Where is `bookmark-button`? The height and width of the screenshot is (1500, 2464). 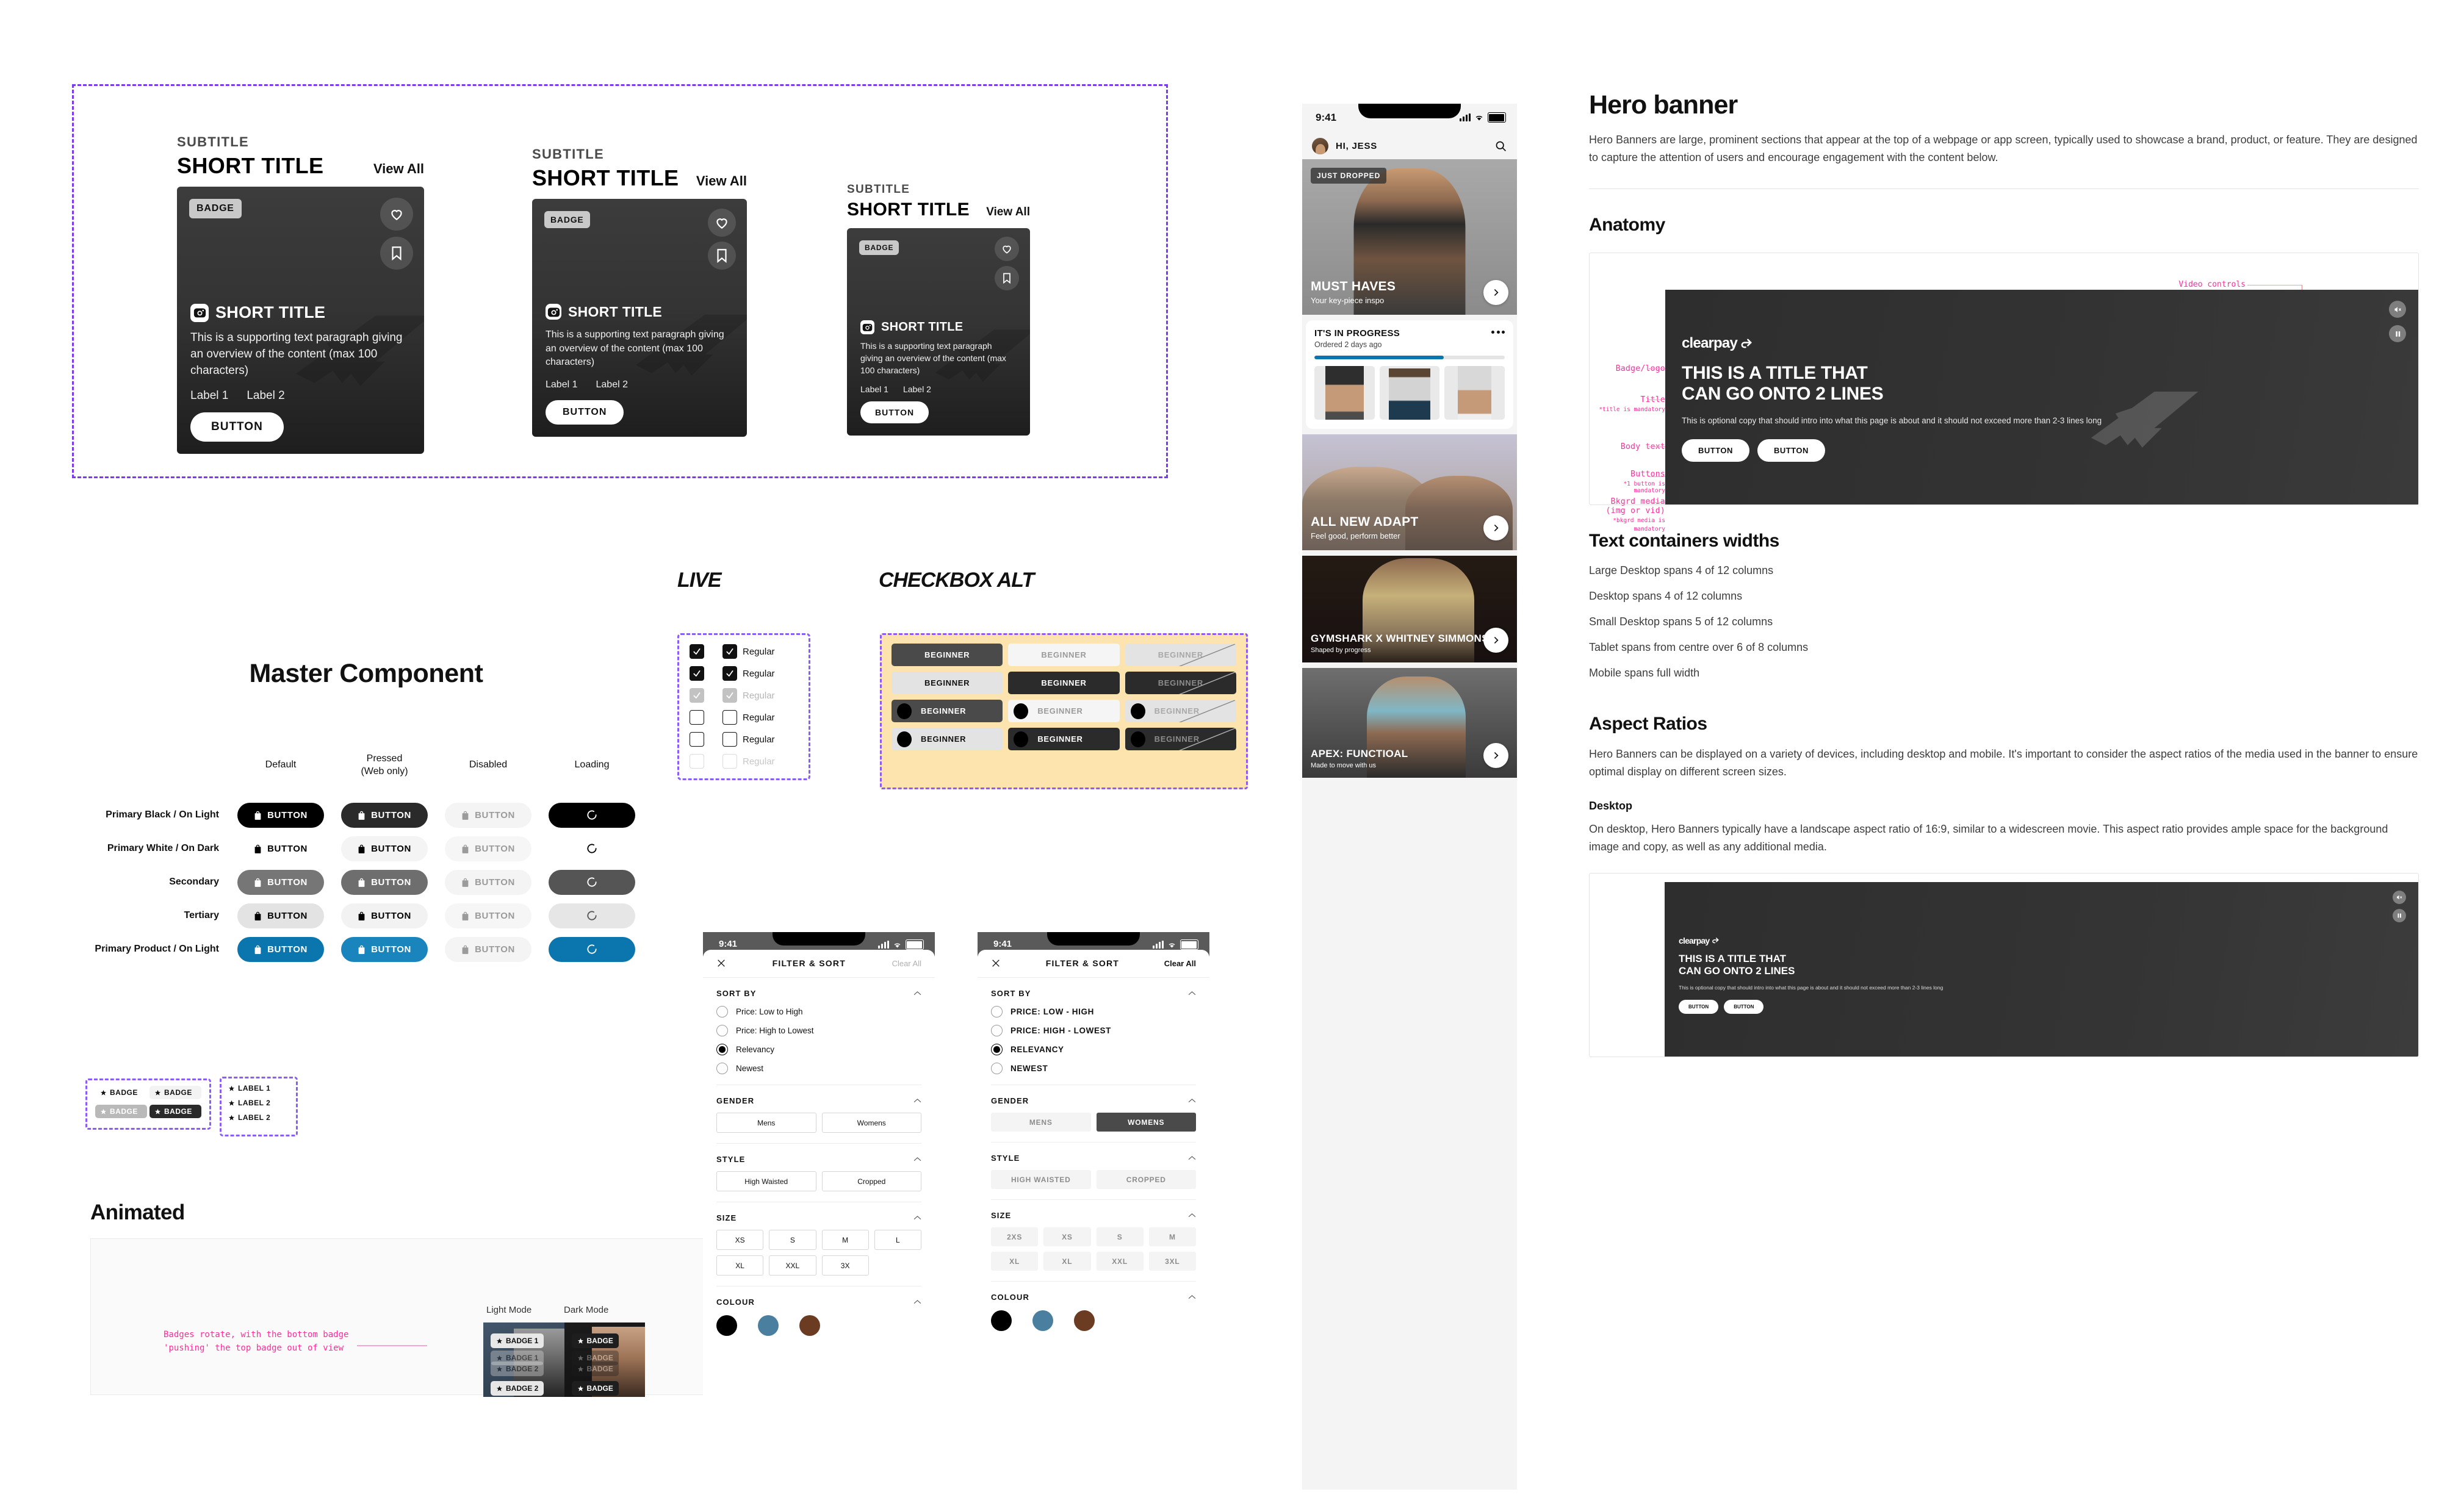 bookmark-button is located at coordinates (722, 256).